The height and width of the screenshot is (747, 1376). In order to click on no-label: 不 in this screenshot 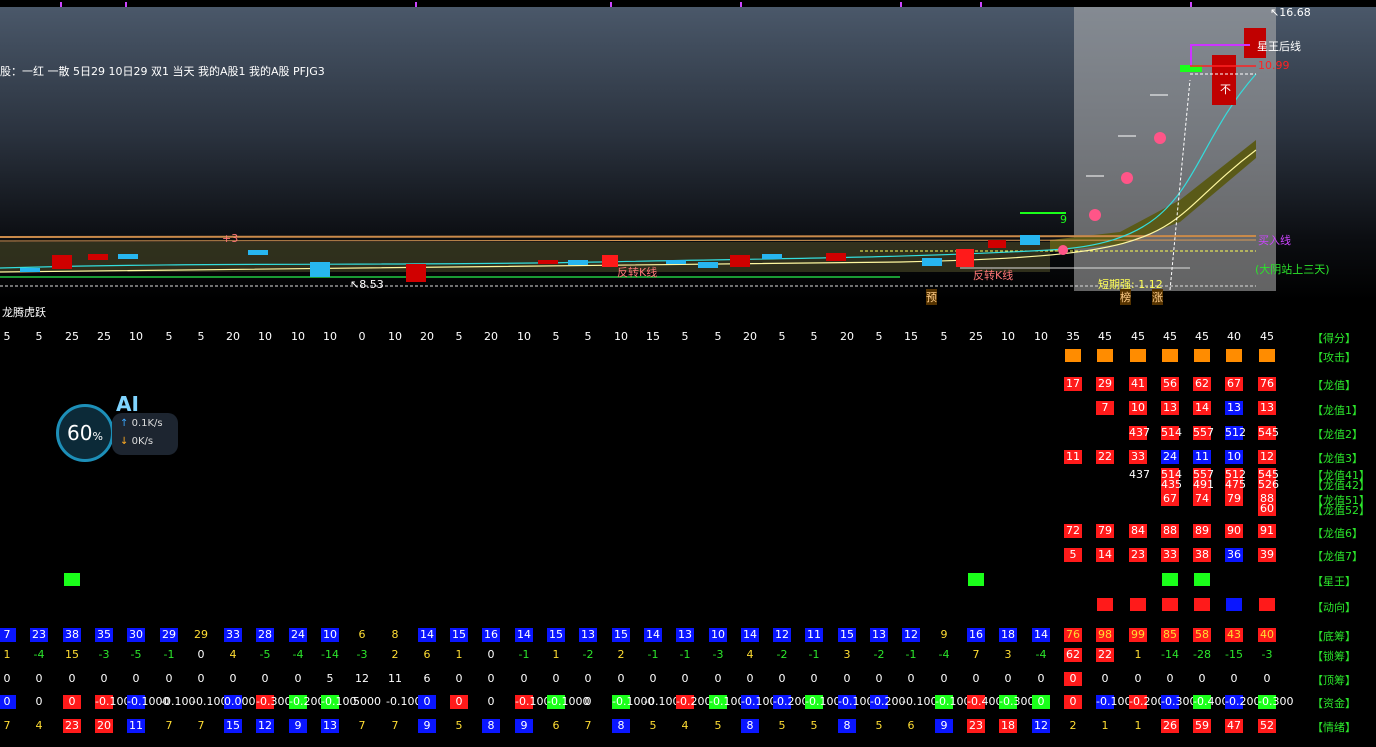, I will do `click(1225, 89)`.